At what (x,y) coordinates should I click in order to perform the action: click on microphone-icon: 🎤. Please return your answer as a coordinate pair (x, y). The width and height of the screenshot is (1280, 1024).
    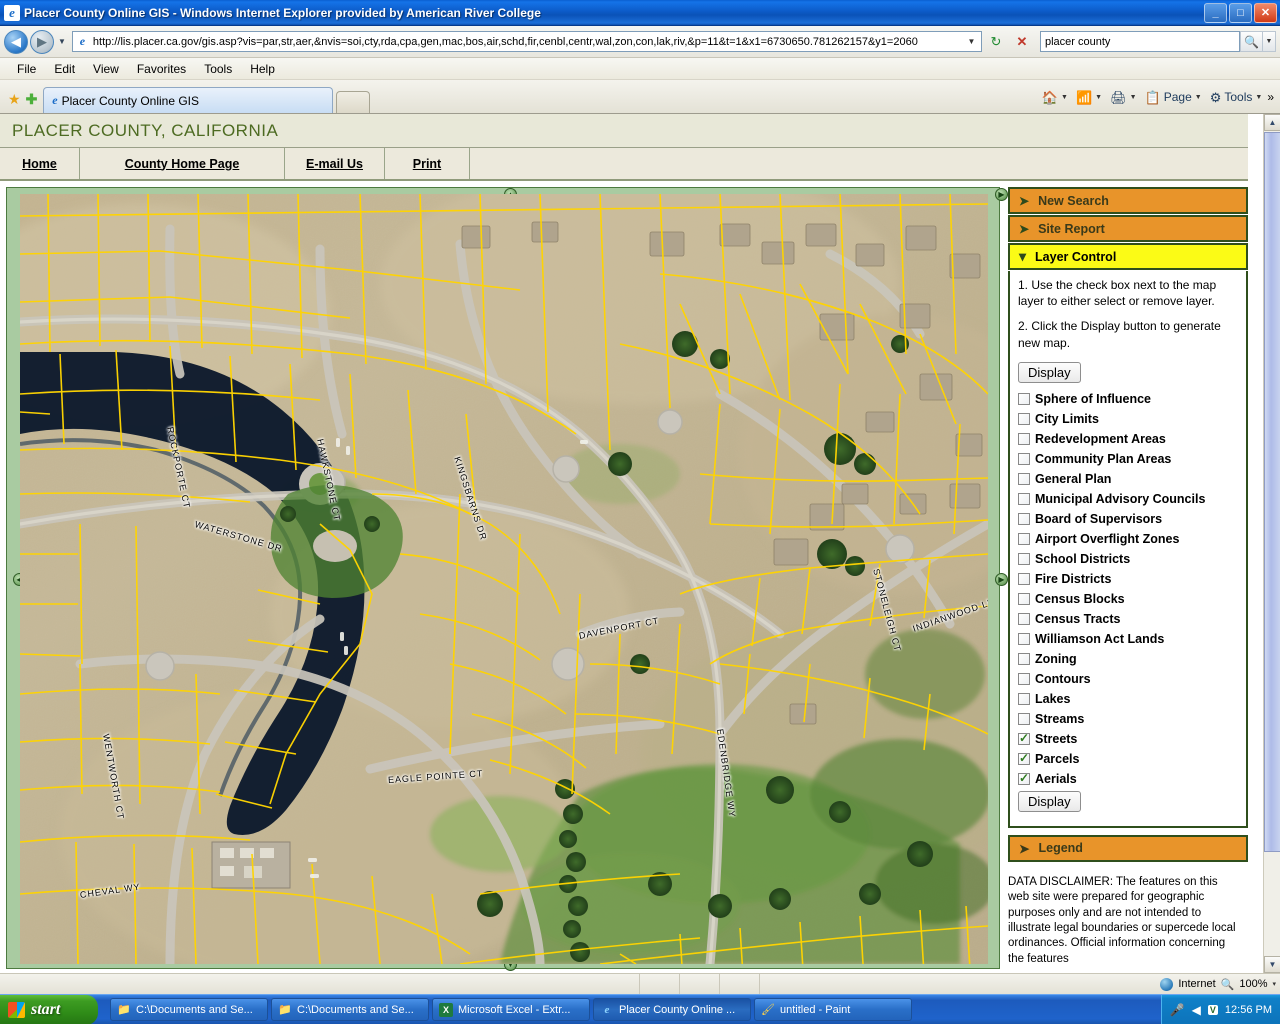
    Looking at the image, I should click on (1177, 1010).